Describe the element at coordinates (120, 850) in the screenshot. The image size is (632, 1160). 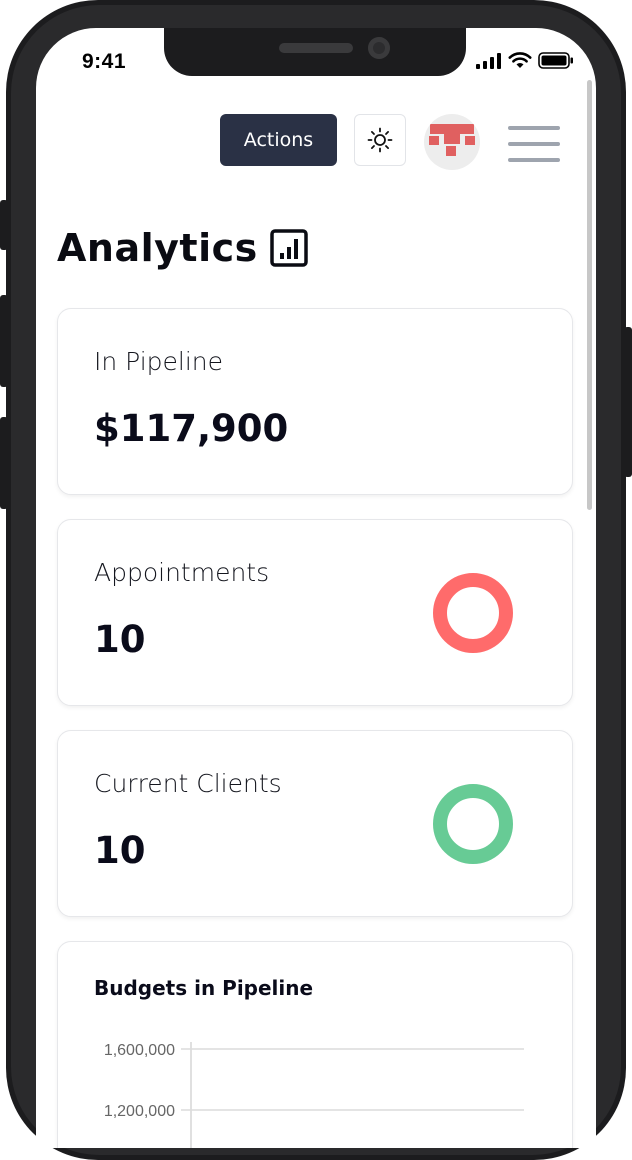
I see `clients-value: 10` at that location.